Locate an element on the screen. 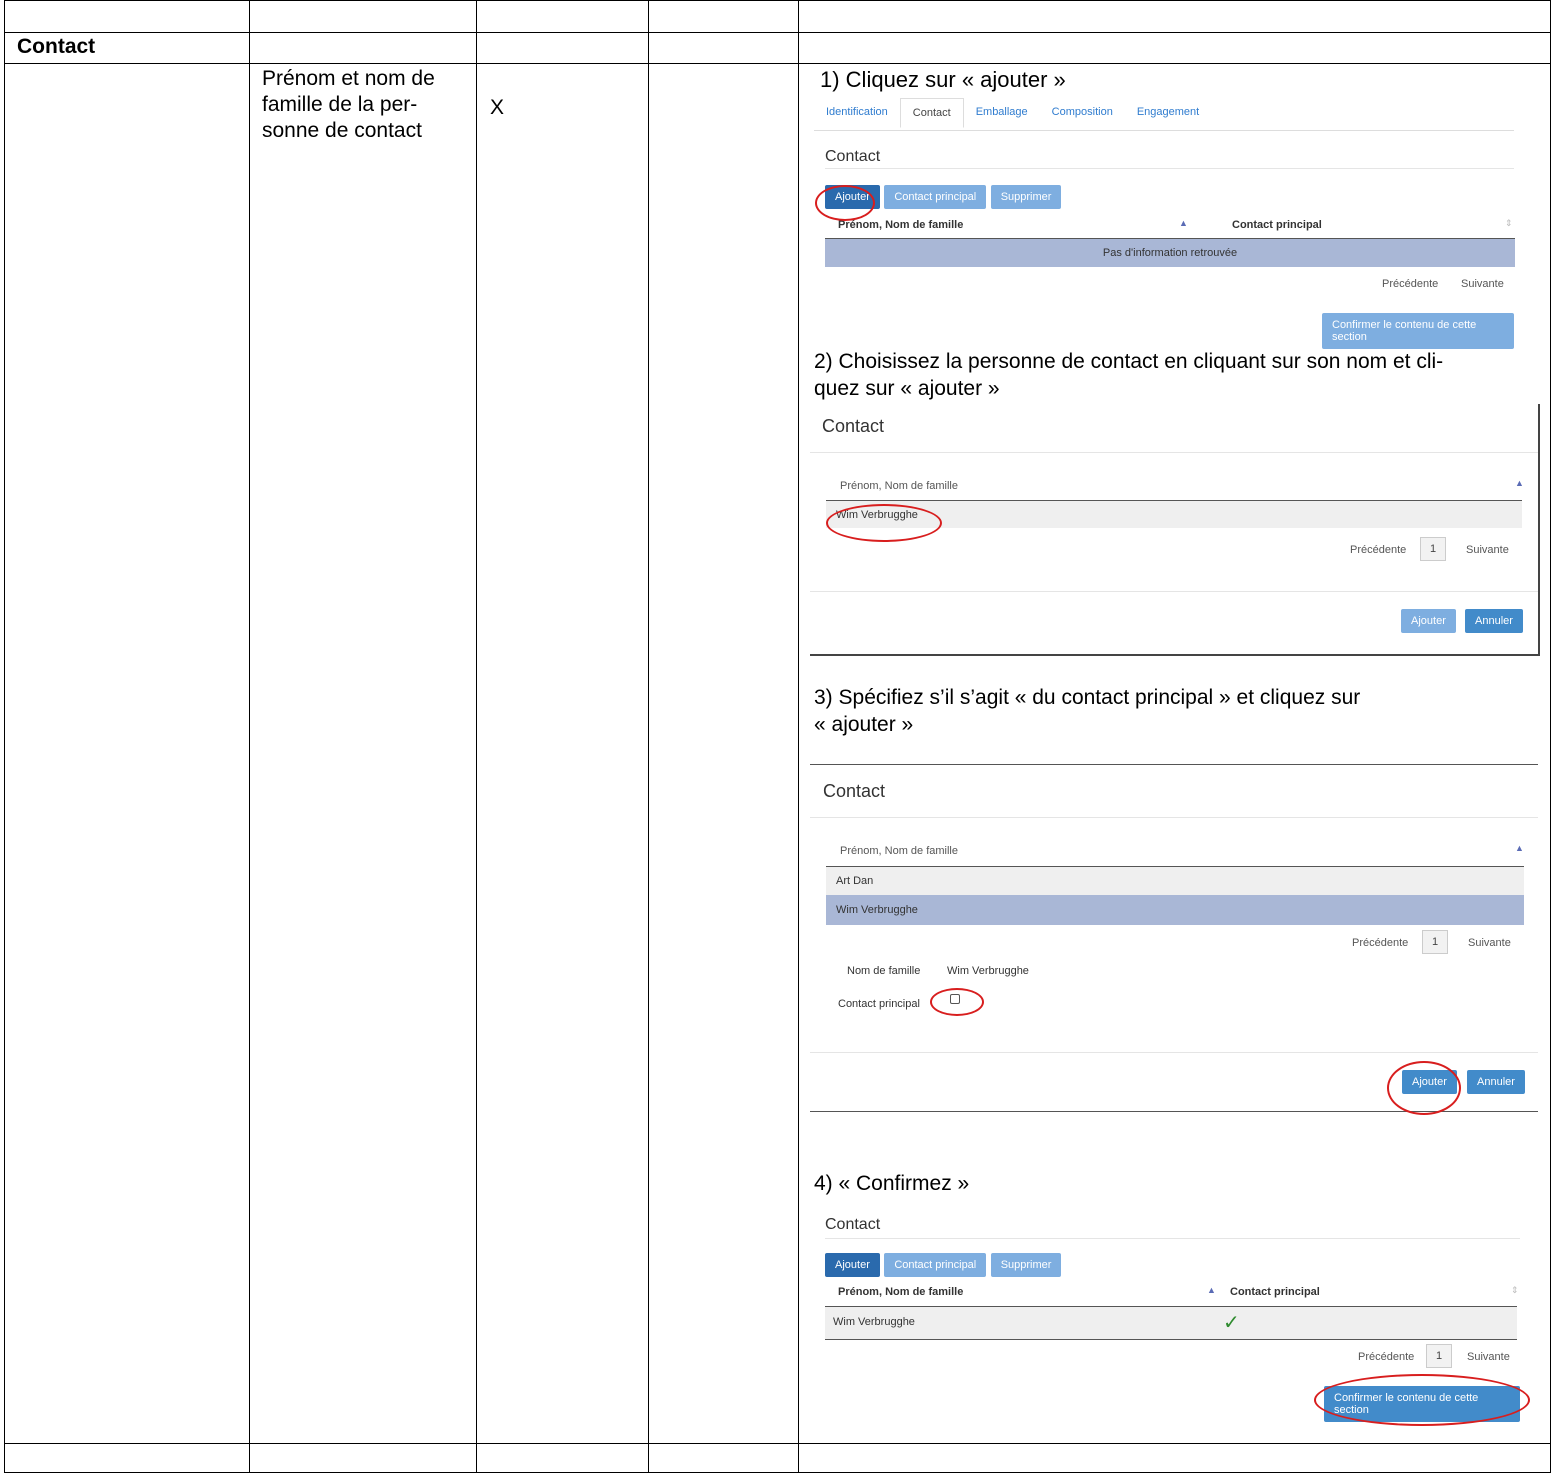 This screenshot has height=1473, width=1554. lastname-value: Wim Verbrugghe is located at coordinates (988, 971).